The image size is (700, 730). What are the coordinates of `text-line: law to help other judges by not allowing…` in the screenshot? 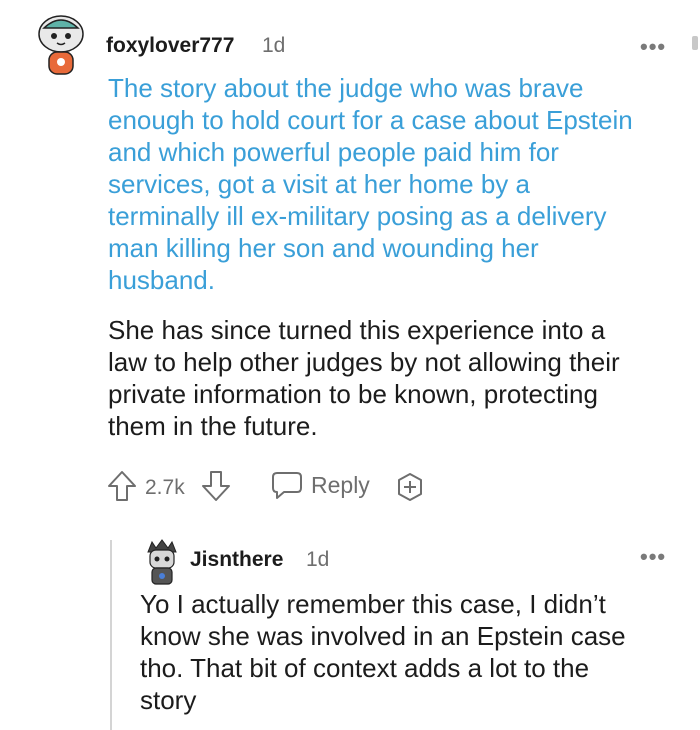 It's located at (364, 362).